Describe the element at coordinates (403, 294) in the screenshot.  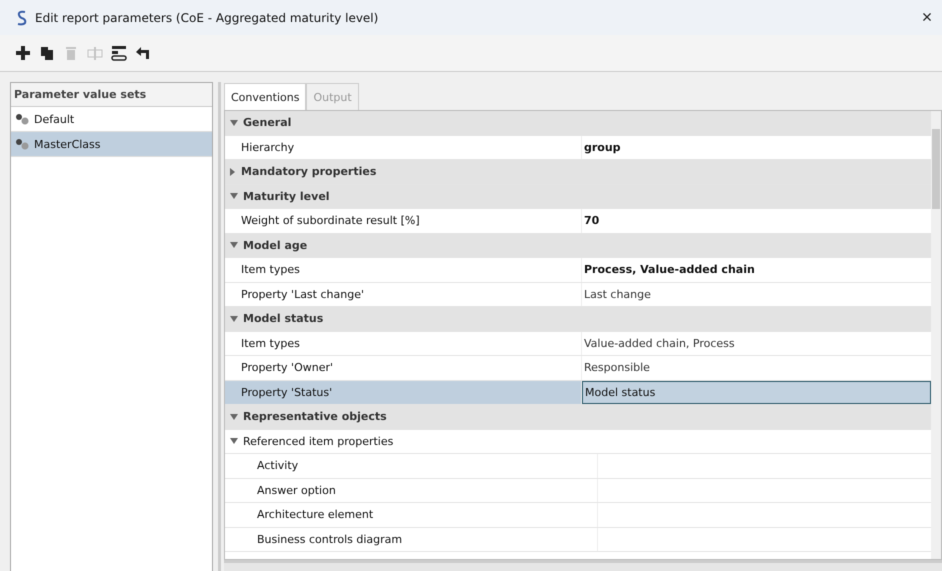
I see `property-name: Property 'Last change'` at that location.